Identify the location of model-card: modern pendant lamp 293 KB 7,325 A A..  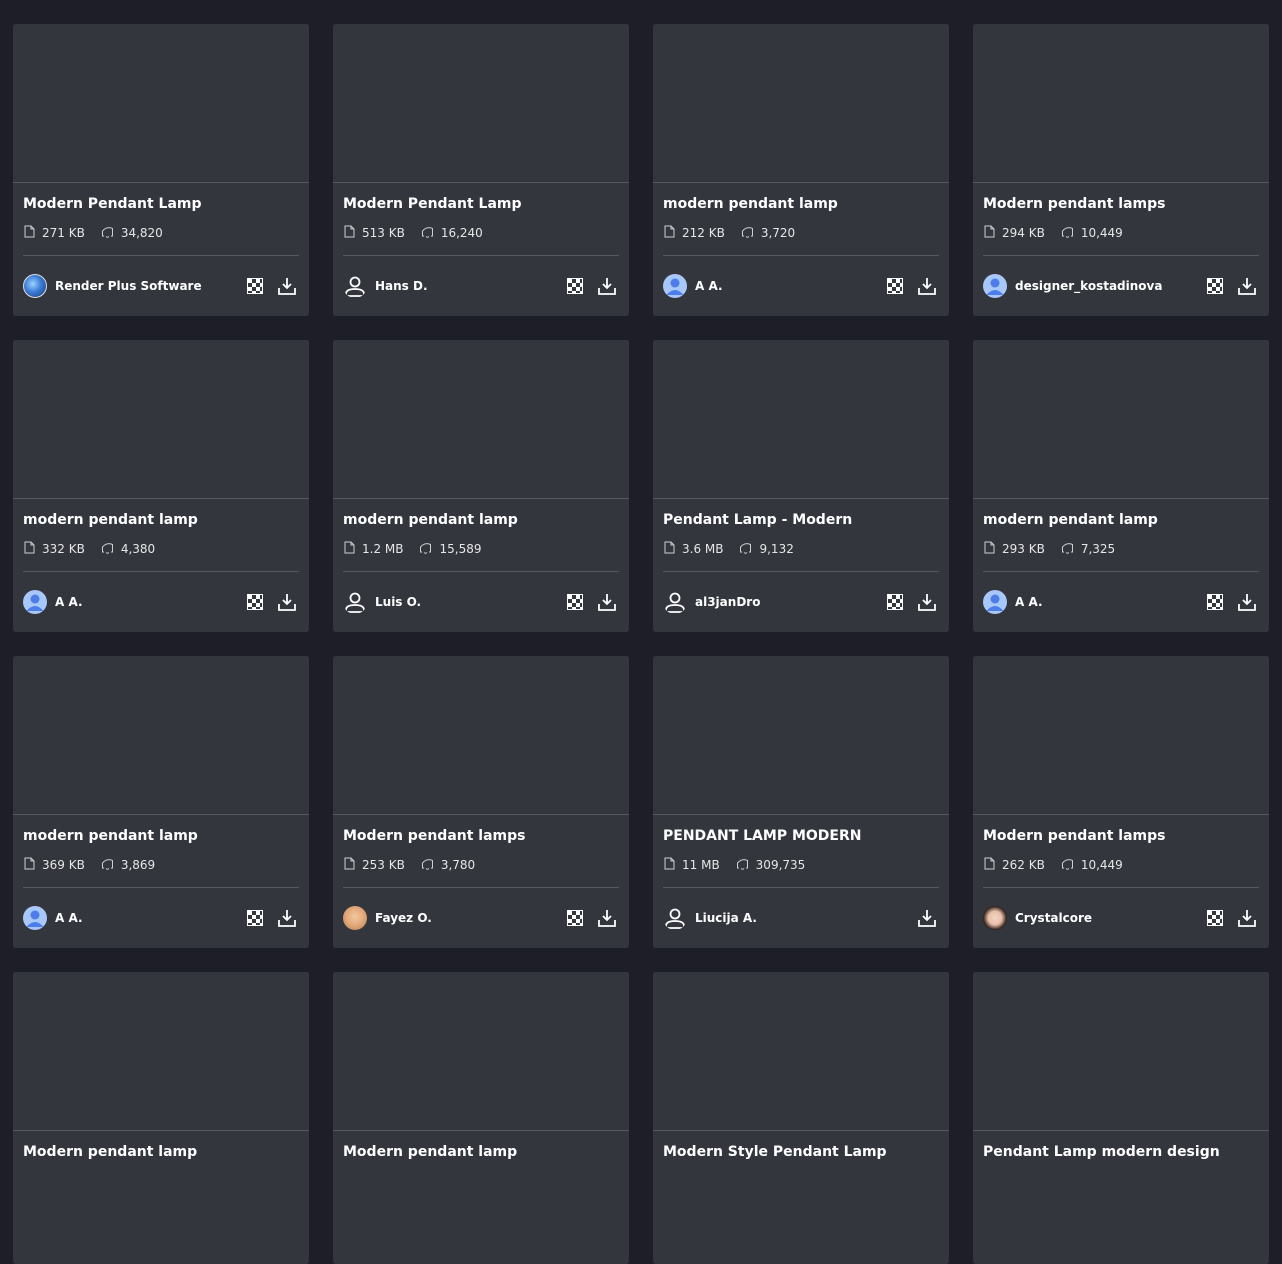
(1121, 486).